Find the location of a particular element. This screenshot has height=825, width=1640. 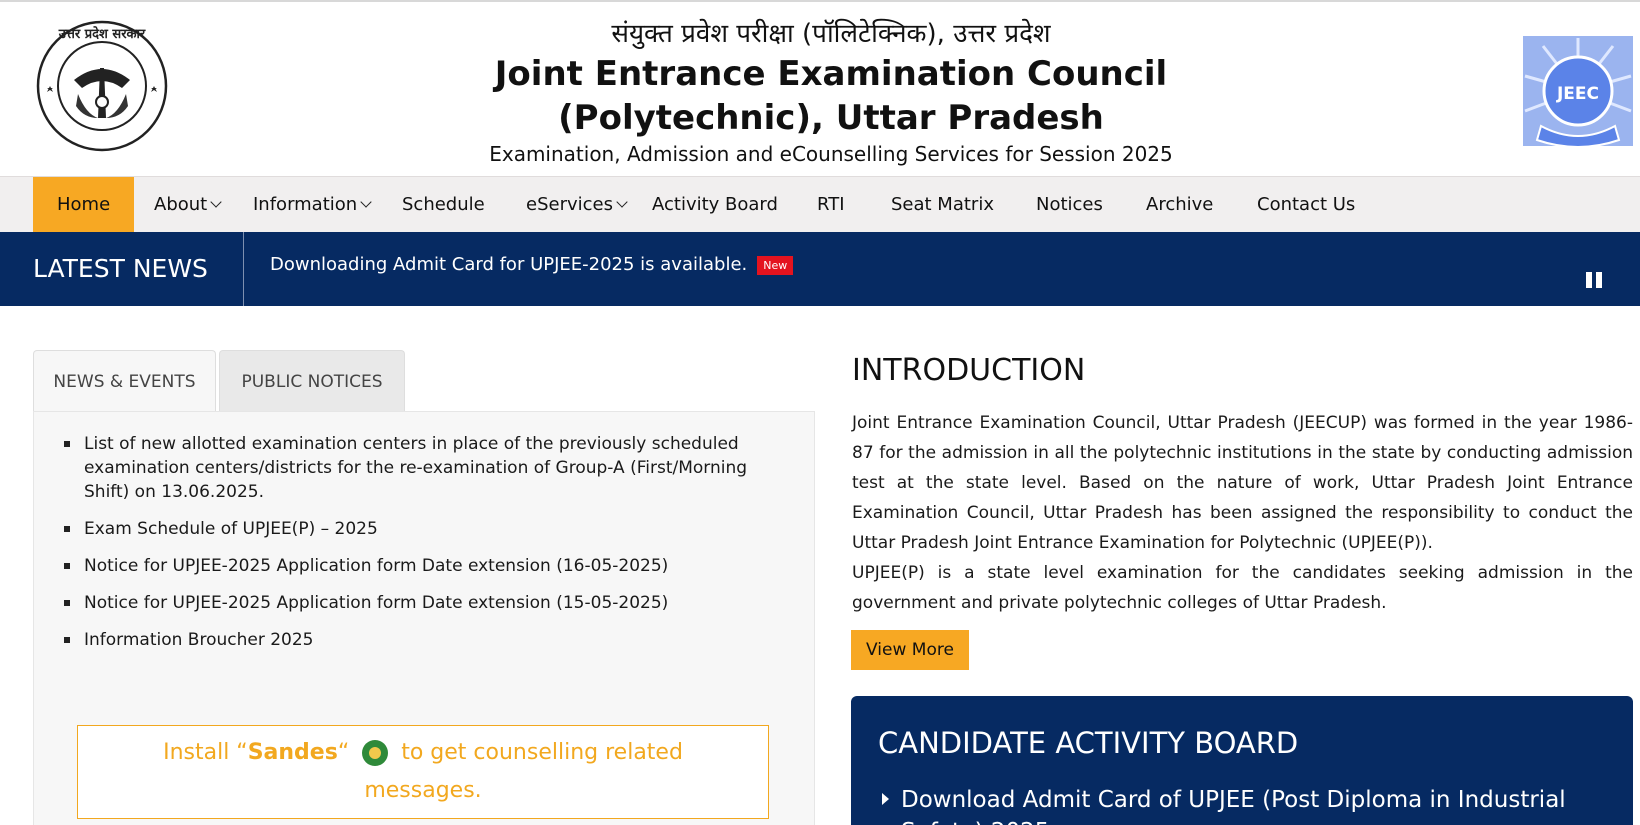

list-item: Information Broucher 2025 is located at coordinates (417, 640).